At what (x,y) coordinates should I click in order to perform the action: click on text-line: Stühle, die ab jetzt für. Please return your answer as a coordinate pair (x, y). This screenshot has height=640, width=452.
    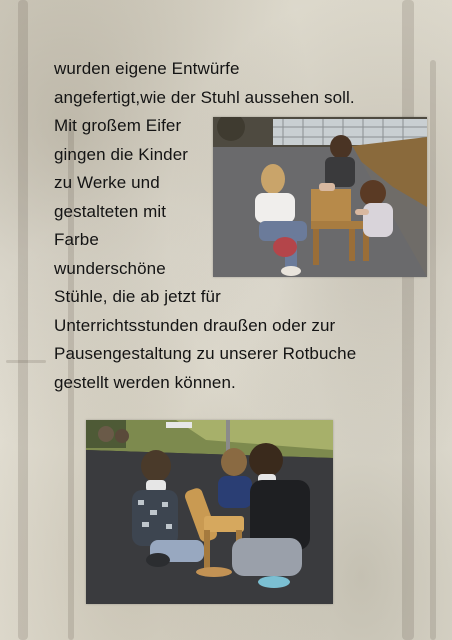
    Looking at the image, I should click on (137, 296).